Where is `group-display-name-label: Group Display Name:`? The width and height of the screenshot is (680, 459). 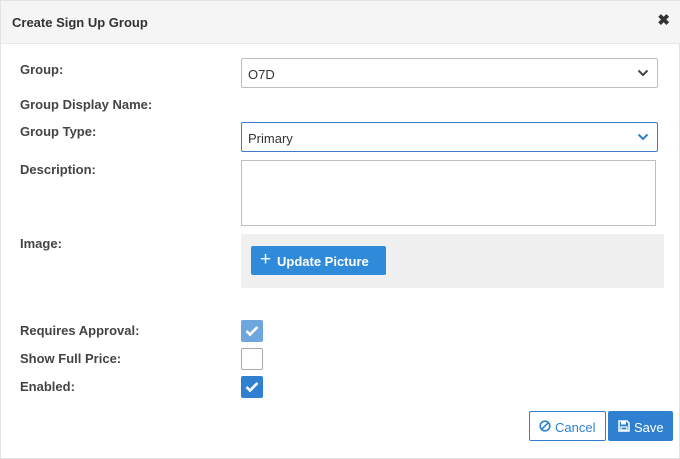 group-display-name-label: Group Display Name: is located at coordinates (86, 104).